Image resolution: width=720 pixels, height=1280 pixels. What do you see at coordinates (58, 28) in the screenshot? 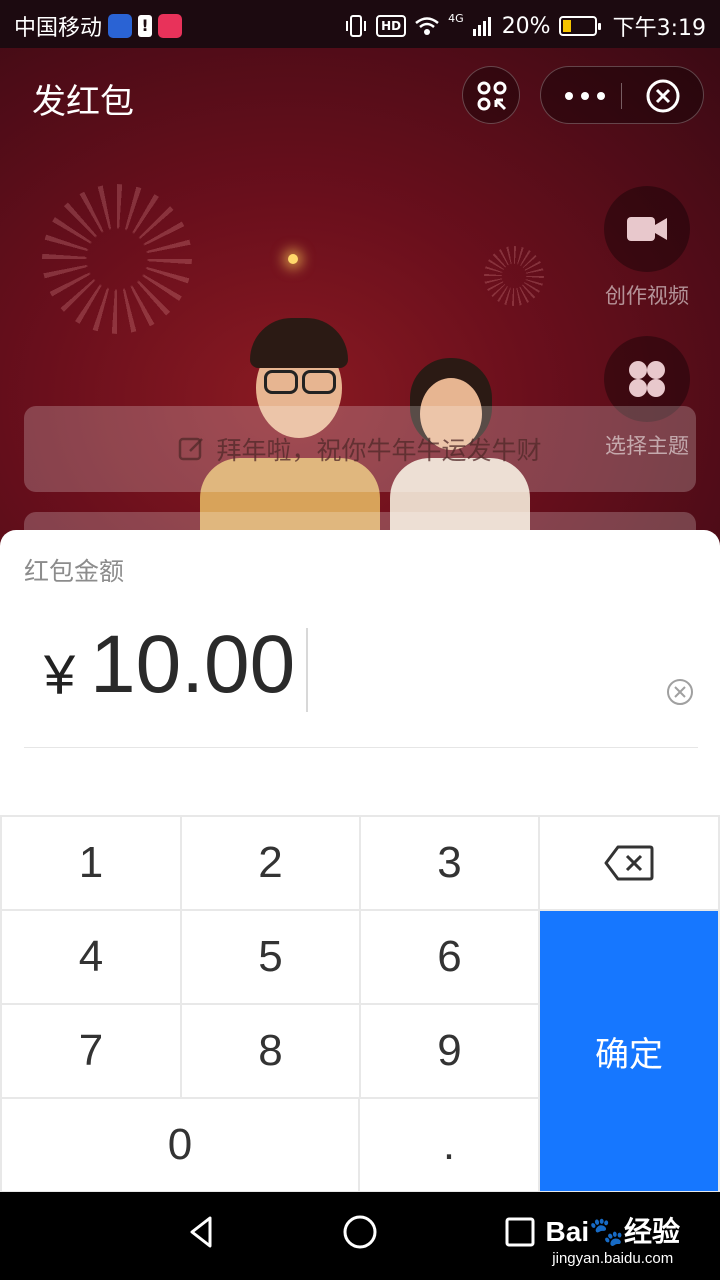
I see `carrier-label: 中国移动` at bounding box center [58, 28].